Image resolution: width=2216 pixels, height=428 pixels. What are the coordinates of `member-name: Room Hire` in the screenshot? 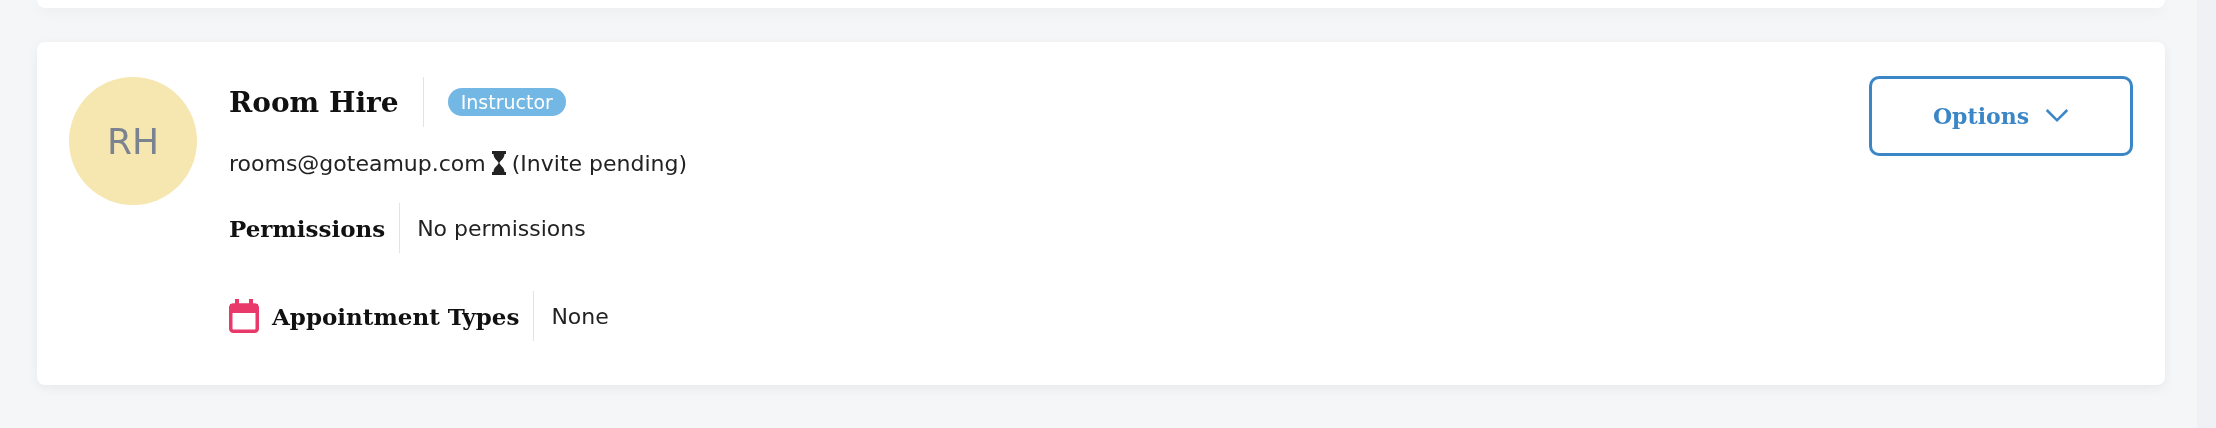 It's located at (314, 102).